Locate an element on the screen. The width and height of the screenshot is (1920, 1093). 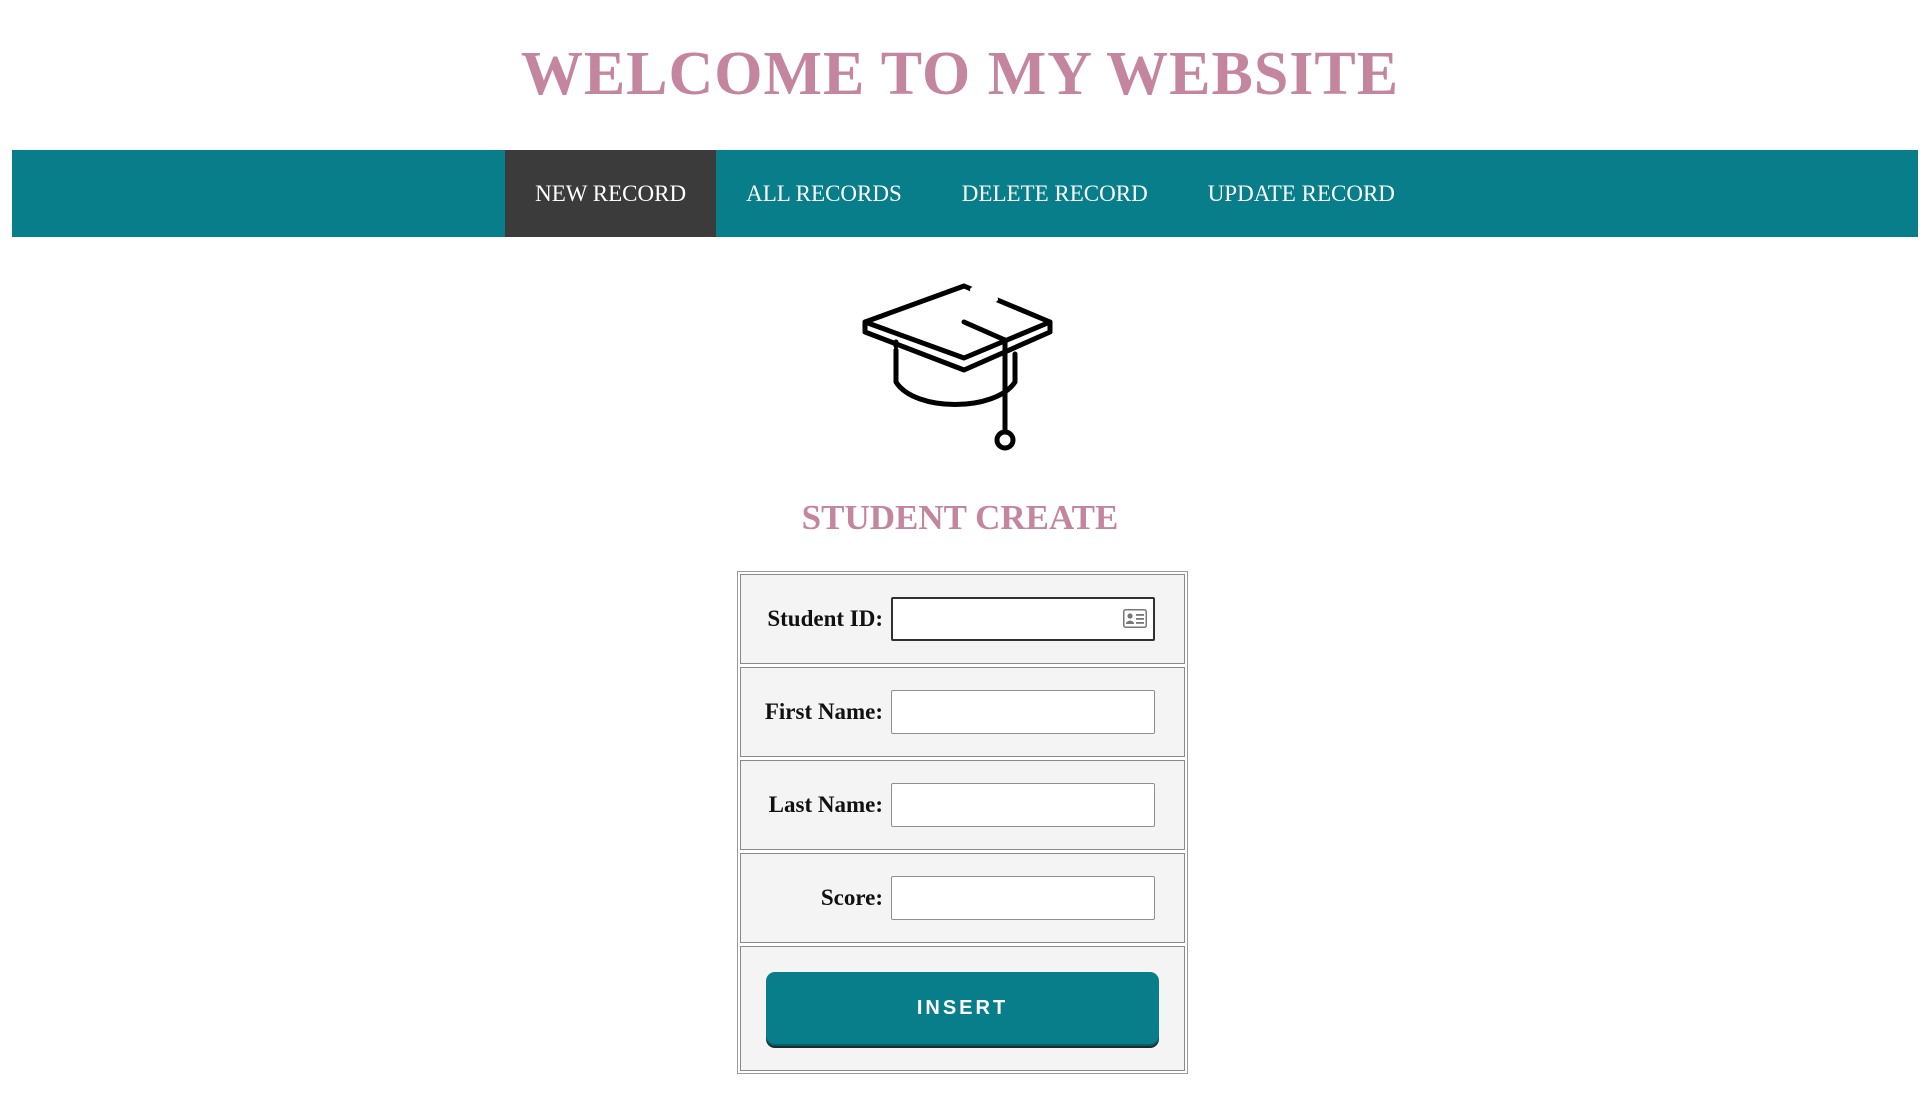
contact-card-icon is located at coordinates (1135, 618).